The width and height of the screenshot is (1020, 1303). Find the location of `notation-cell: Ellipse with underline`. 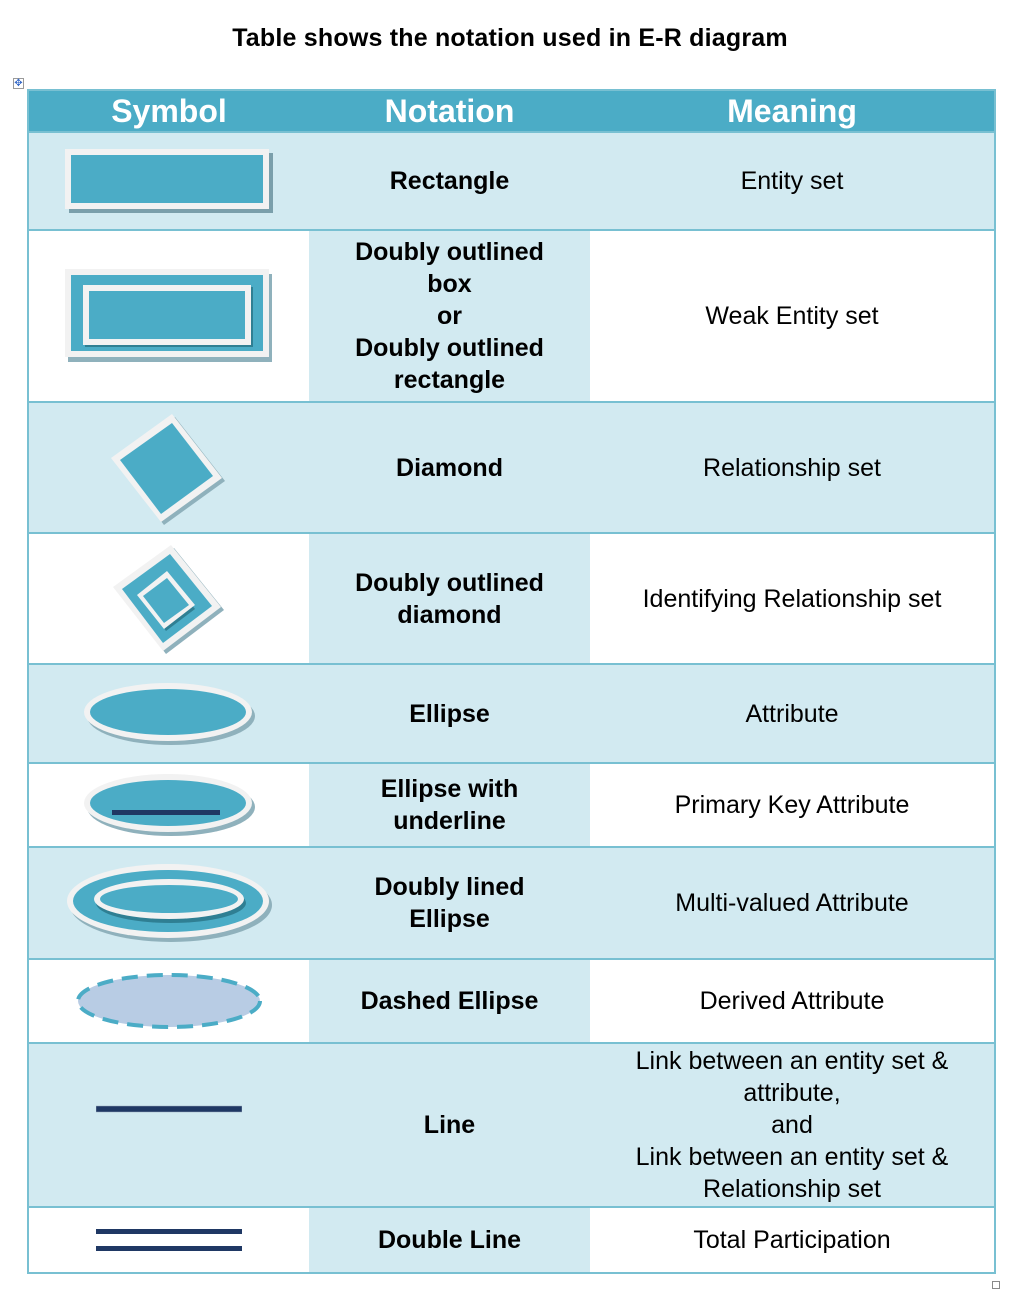

notation-cell: Ellipse with underline is located at coordinates (449, 805).